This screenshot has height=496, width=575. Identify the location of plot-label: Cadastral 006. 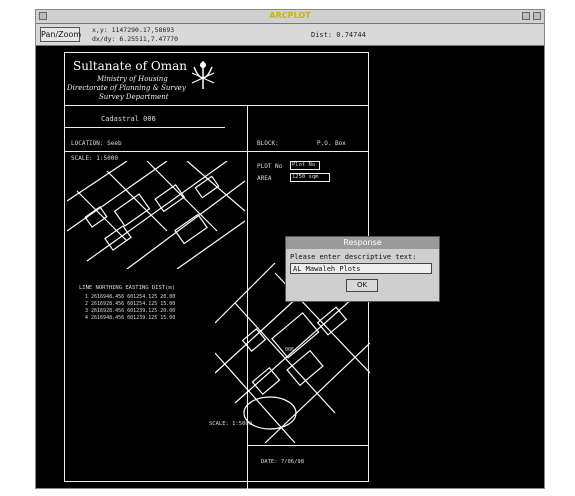
(128, 119).